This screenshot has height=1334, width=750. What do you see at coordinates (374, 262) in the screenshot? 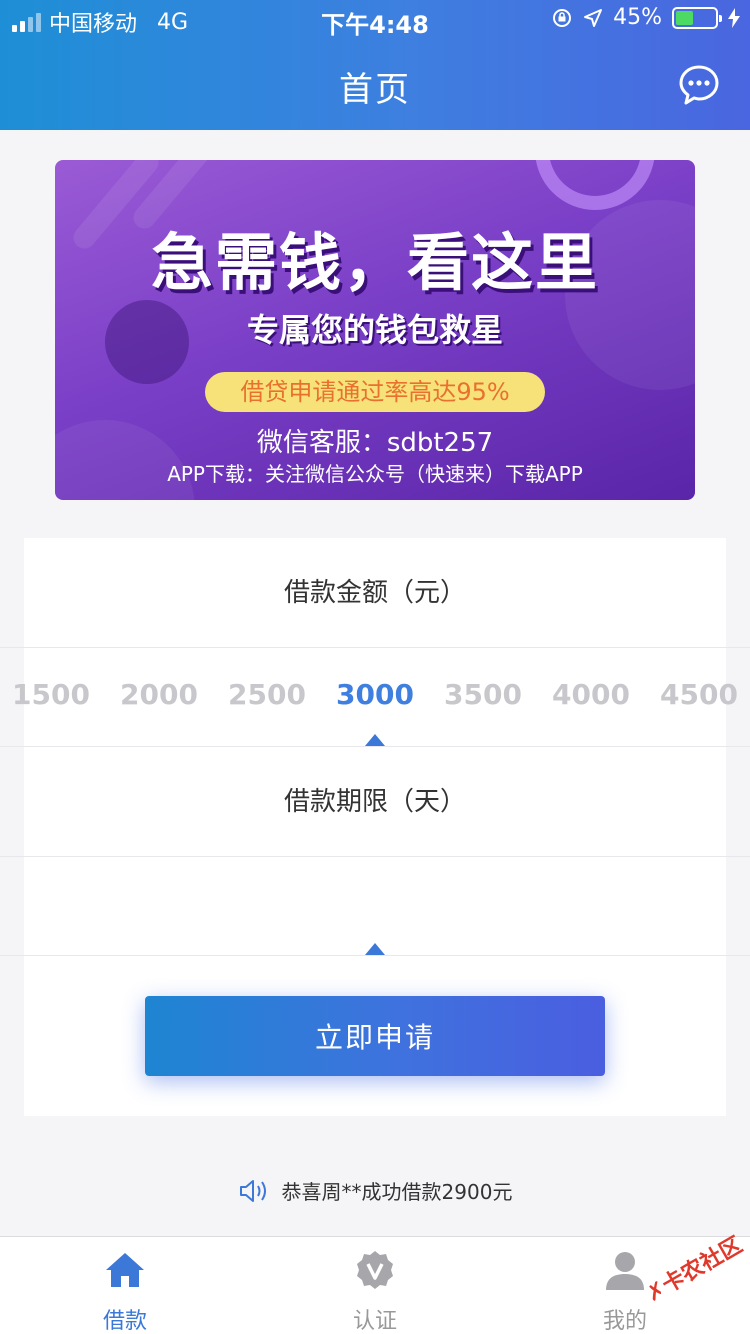
I see `banner-headline: 急需钱，看这里` at bounding box center [374, 262].